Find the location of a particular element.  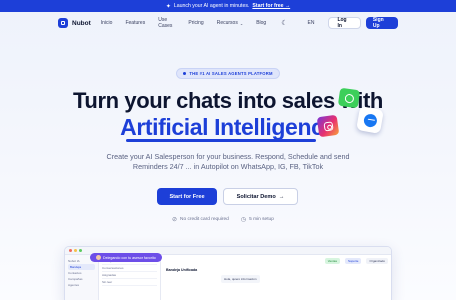

nav-item-recursos: Recursos ⌄ is located at coordinates (230, 23).